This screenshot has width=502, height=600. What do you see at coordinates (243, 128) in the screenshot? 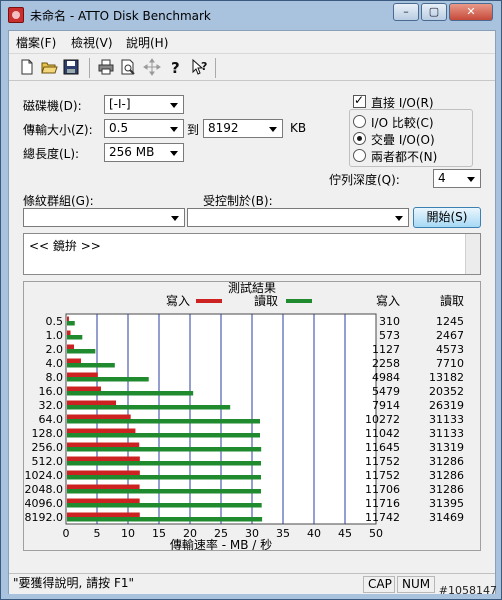
I see `transfer-to-select: 8192` at bounding box center [243, 128].